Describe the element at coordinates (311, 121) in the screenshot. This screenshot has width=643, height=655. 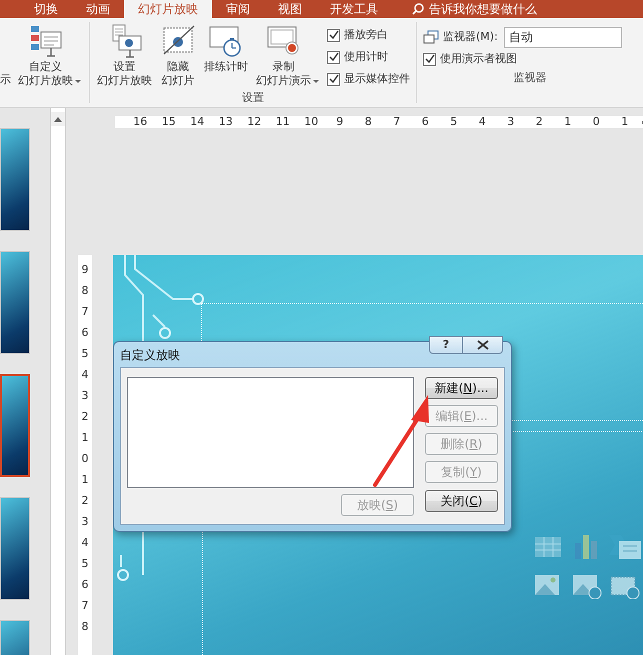
I see `ruler-number: 10` at that location.